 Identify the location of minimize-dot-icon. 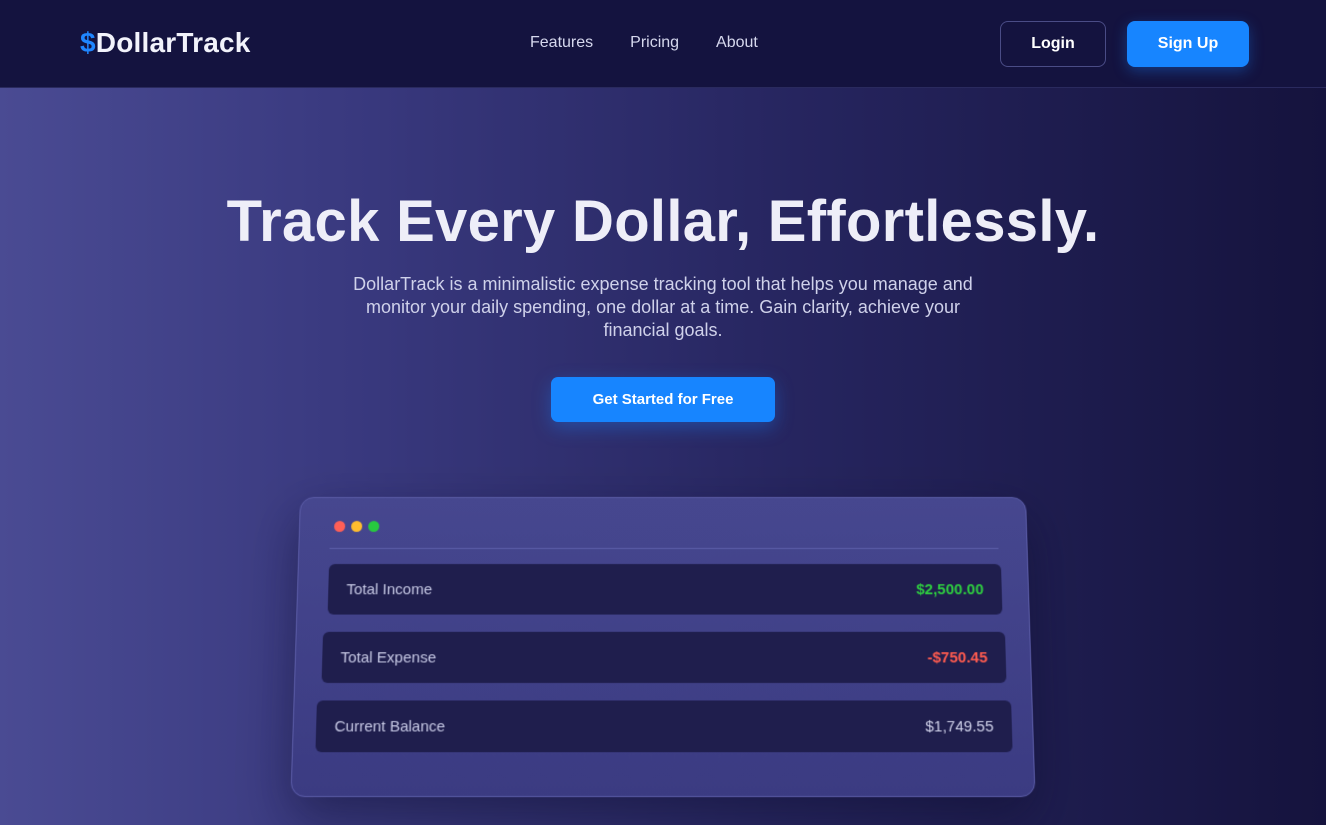
(357, 526).